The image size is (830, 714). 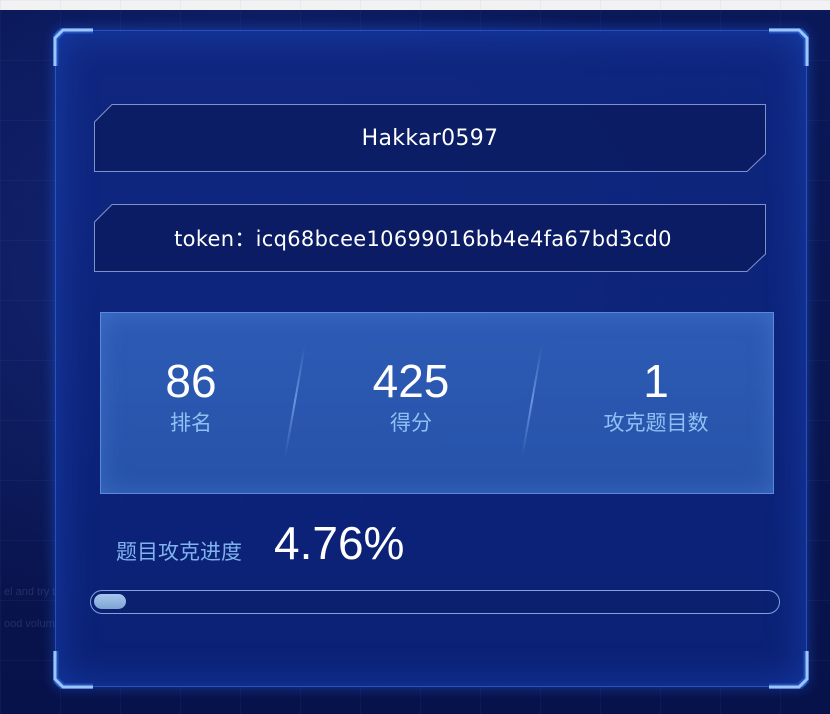 What do you see at coordinates (411, 423) in the screenshot?
I see `score-label: 得分` at bounding box center [411, 423].